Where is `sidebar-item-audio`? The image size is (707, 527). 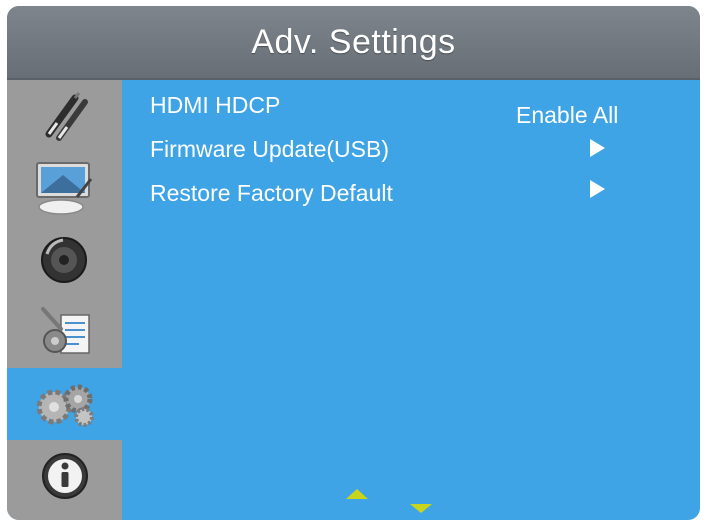 sidebar-item-audio is located at coordinates (64, 260).